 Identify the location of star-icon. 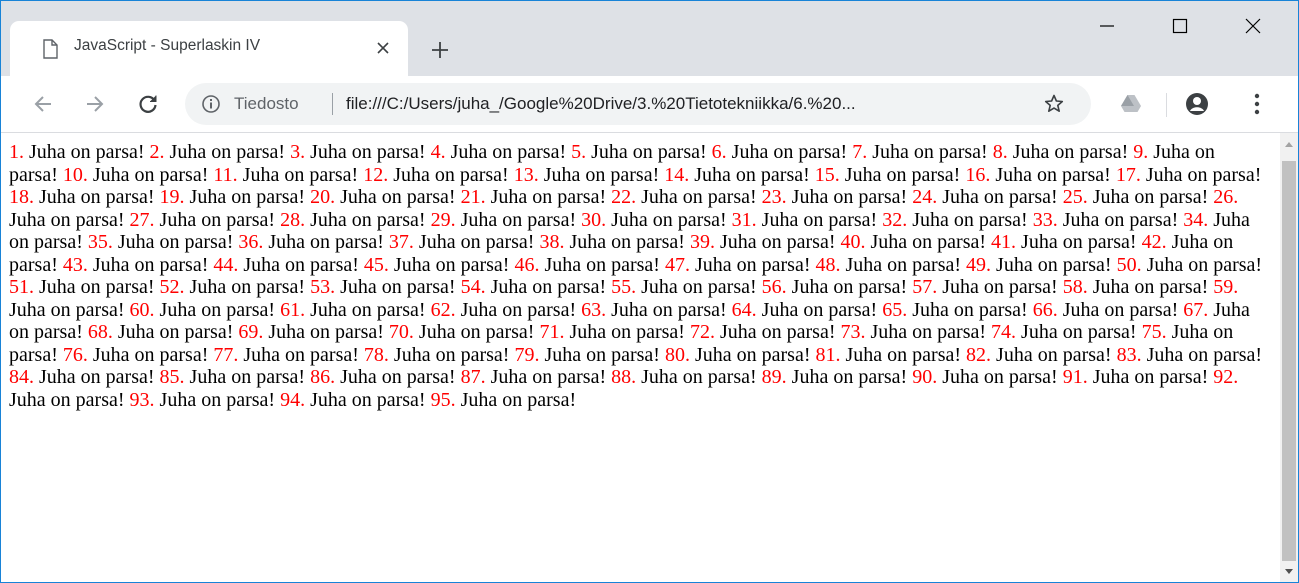
(1054, 104).